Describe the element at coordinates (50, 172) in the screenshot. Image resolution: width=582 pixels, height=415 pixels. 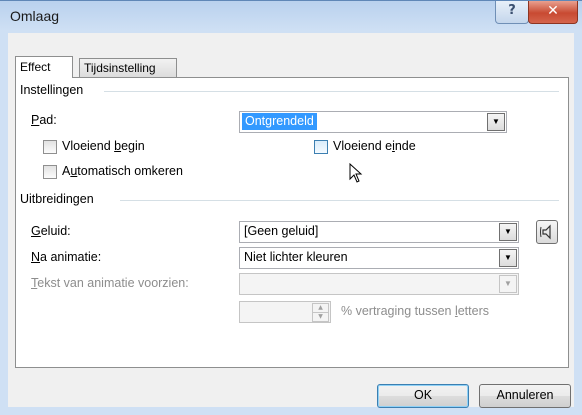
I see `auto-reverse-checkbox` at that location.